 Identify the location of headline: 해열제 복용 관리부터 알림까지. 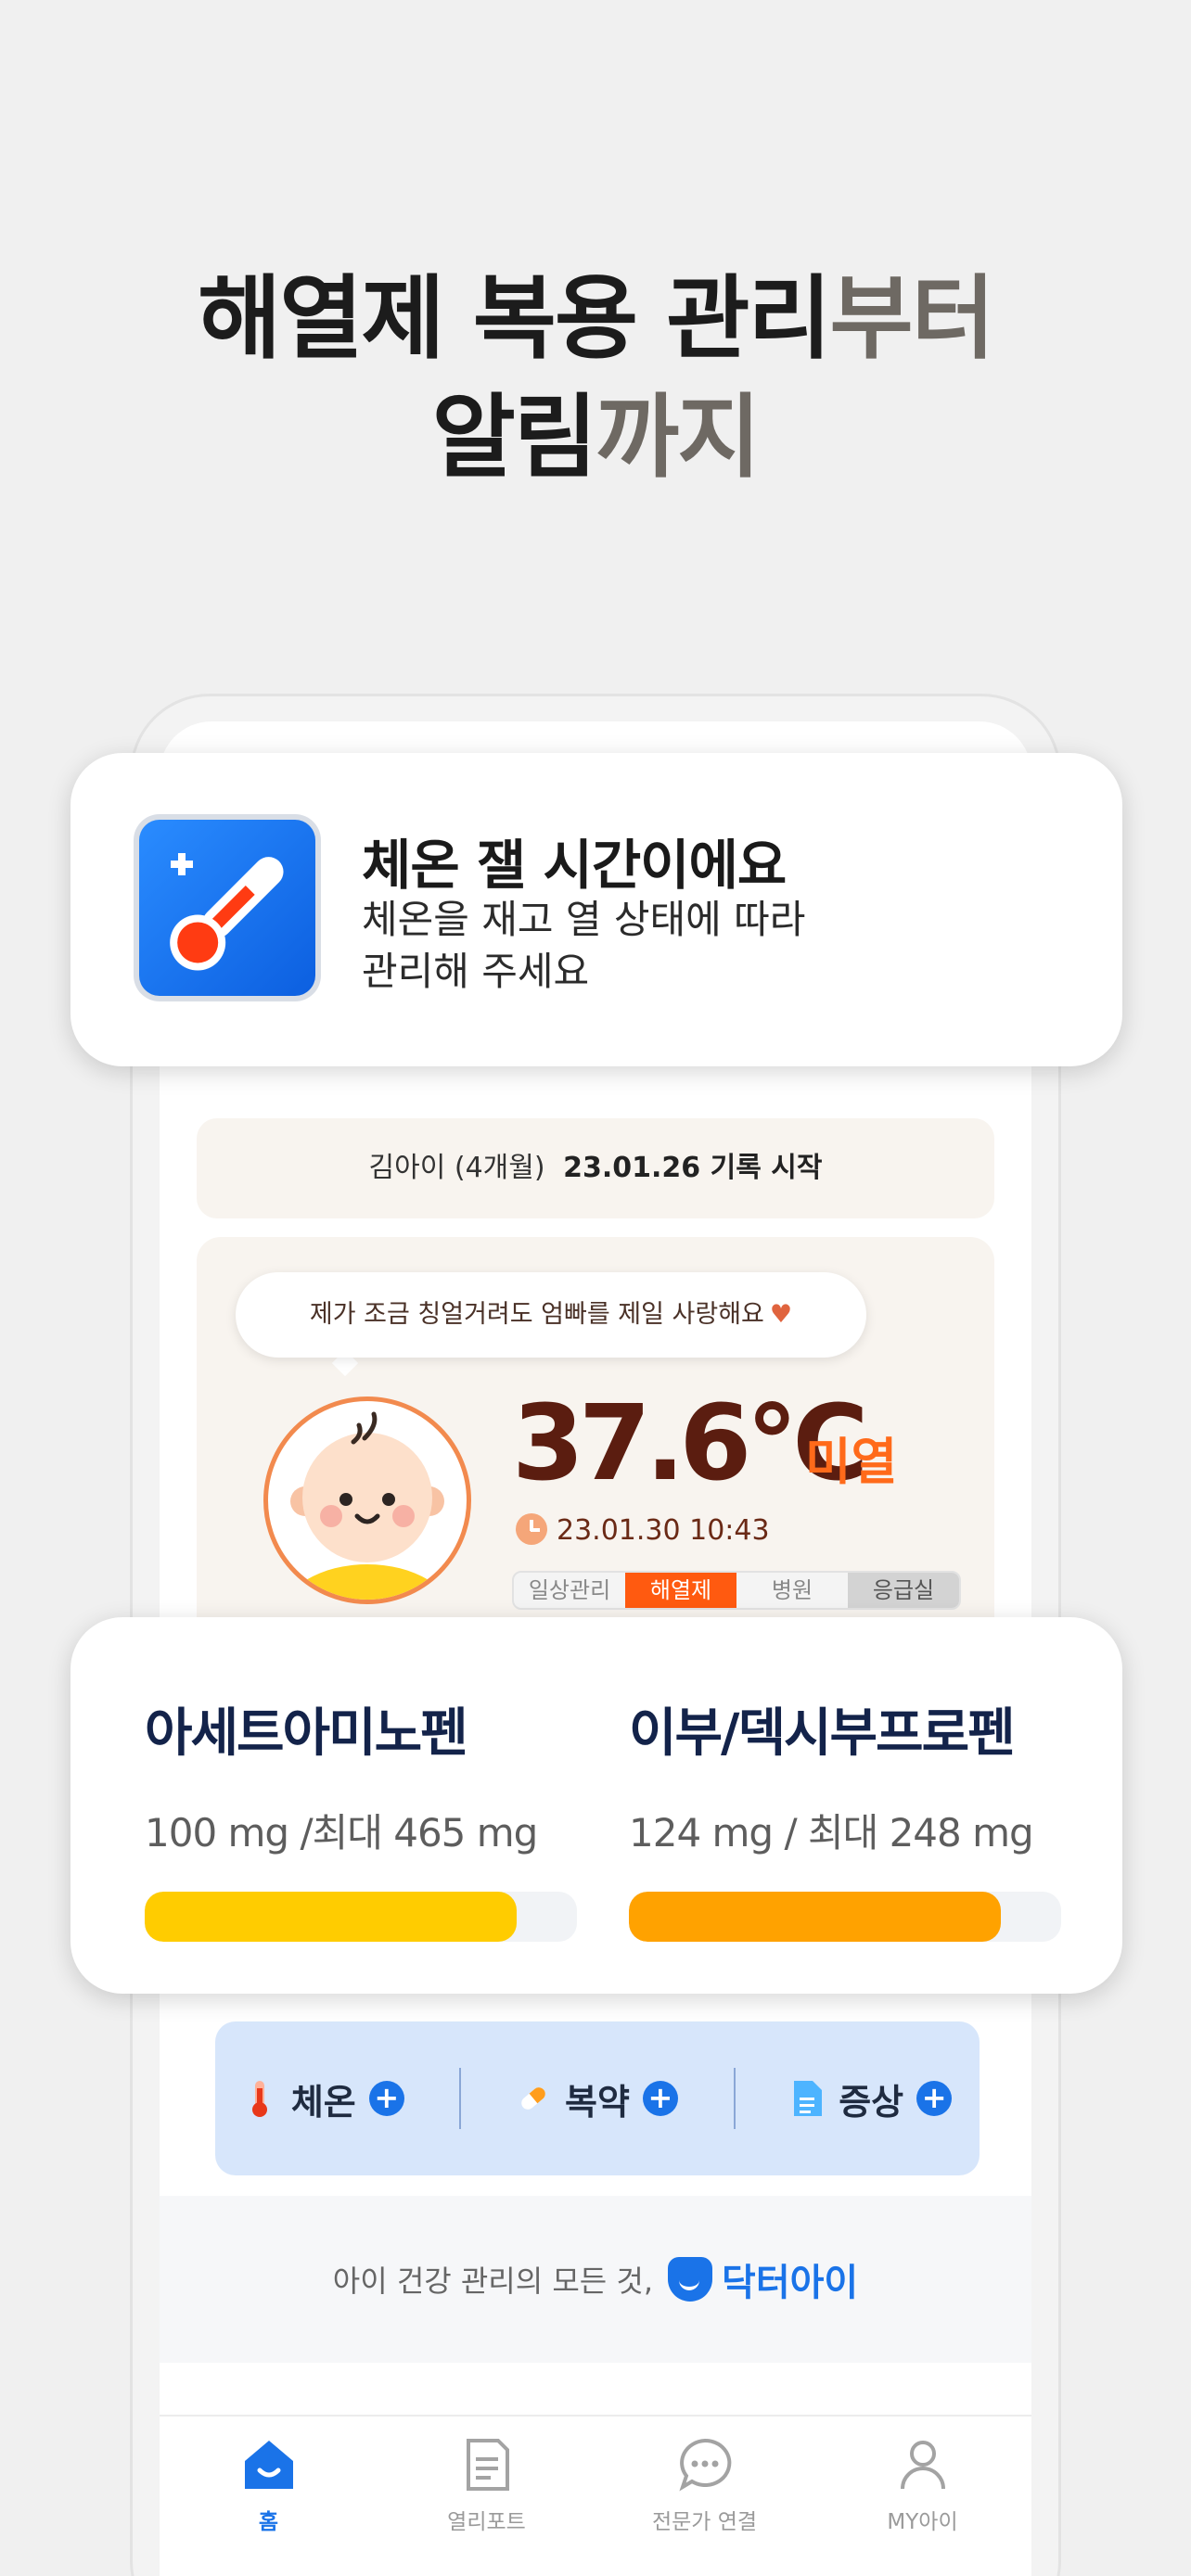
(595, 378).